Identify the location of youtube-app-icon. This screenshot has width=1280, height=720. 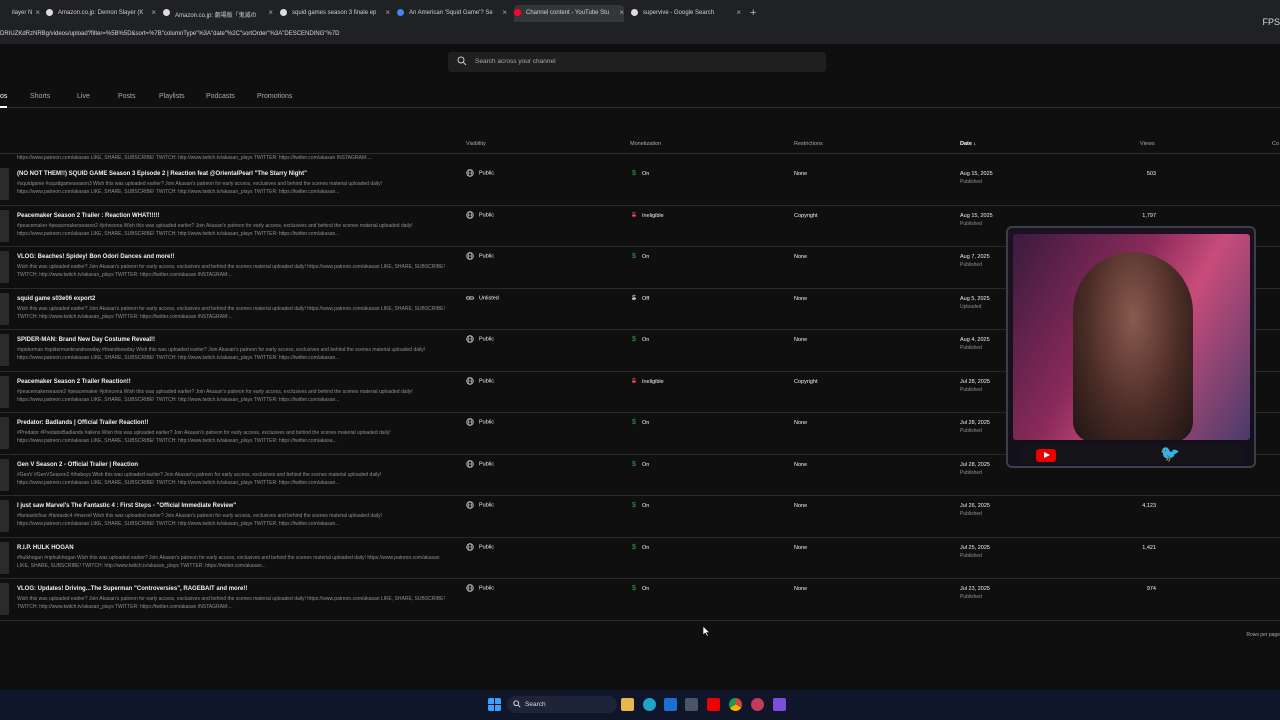
(713, 704).